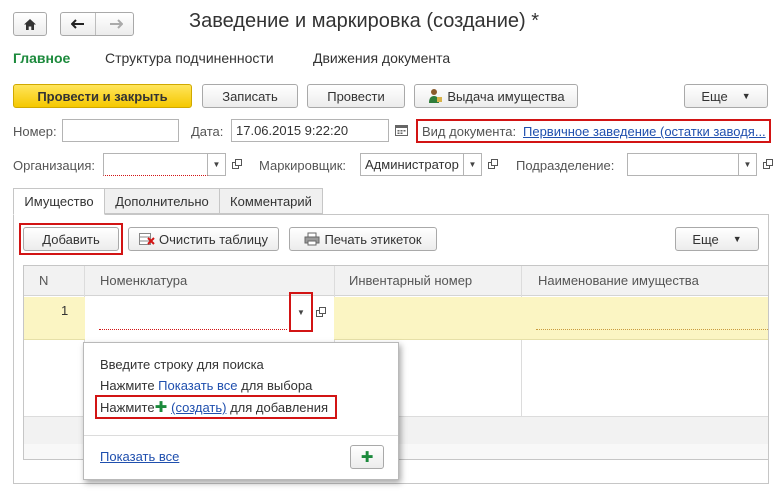 This screenshot has width=782, height=497. I want to click on add-label: Добавить, so click(71, 239).